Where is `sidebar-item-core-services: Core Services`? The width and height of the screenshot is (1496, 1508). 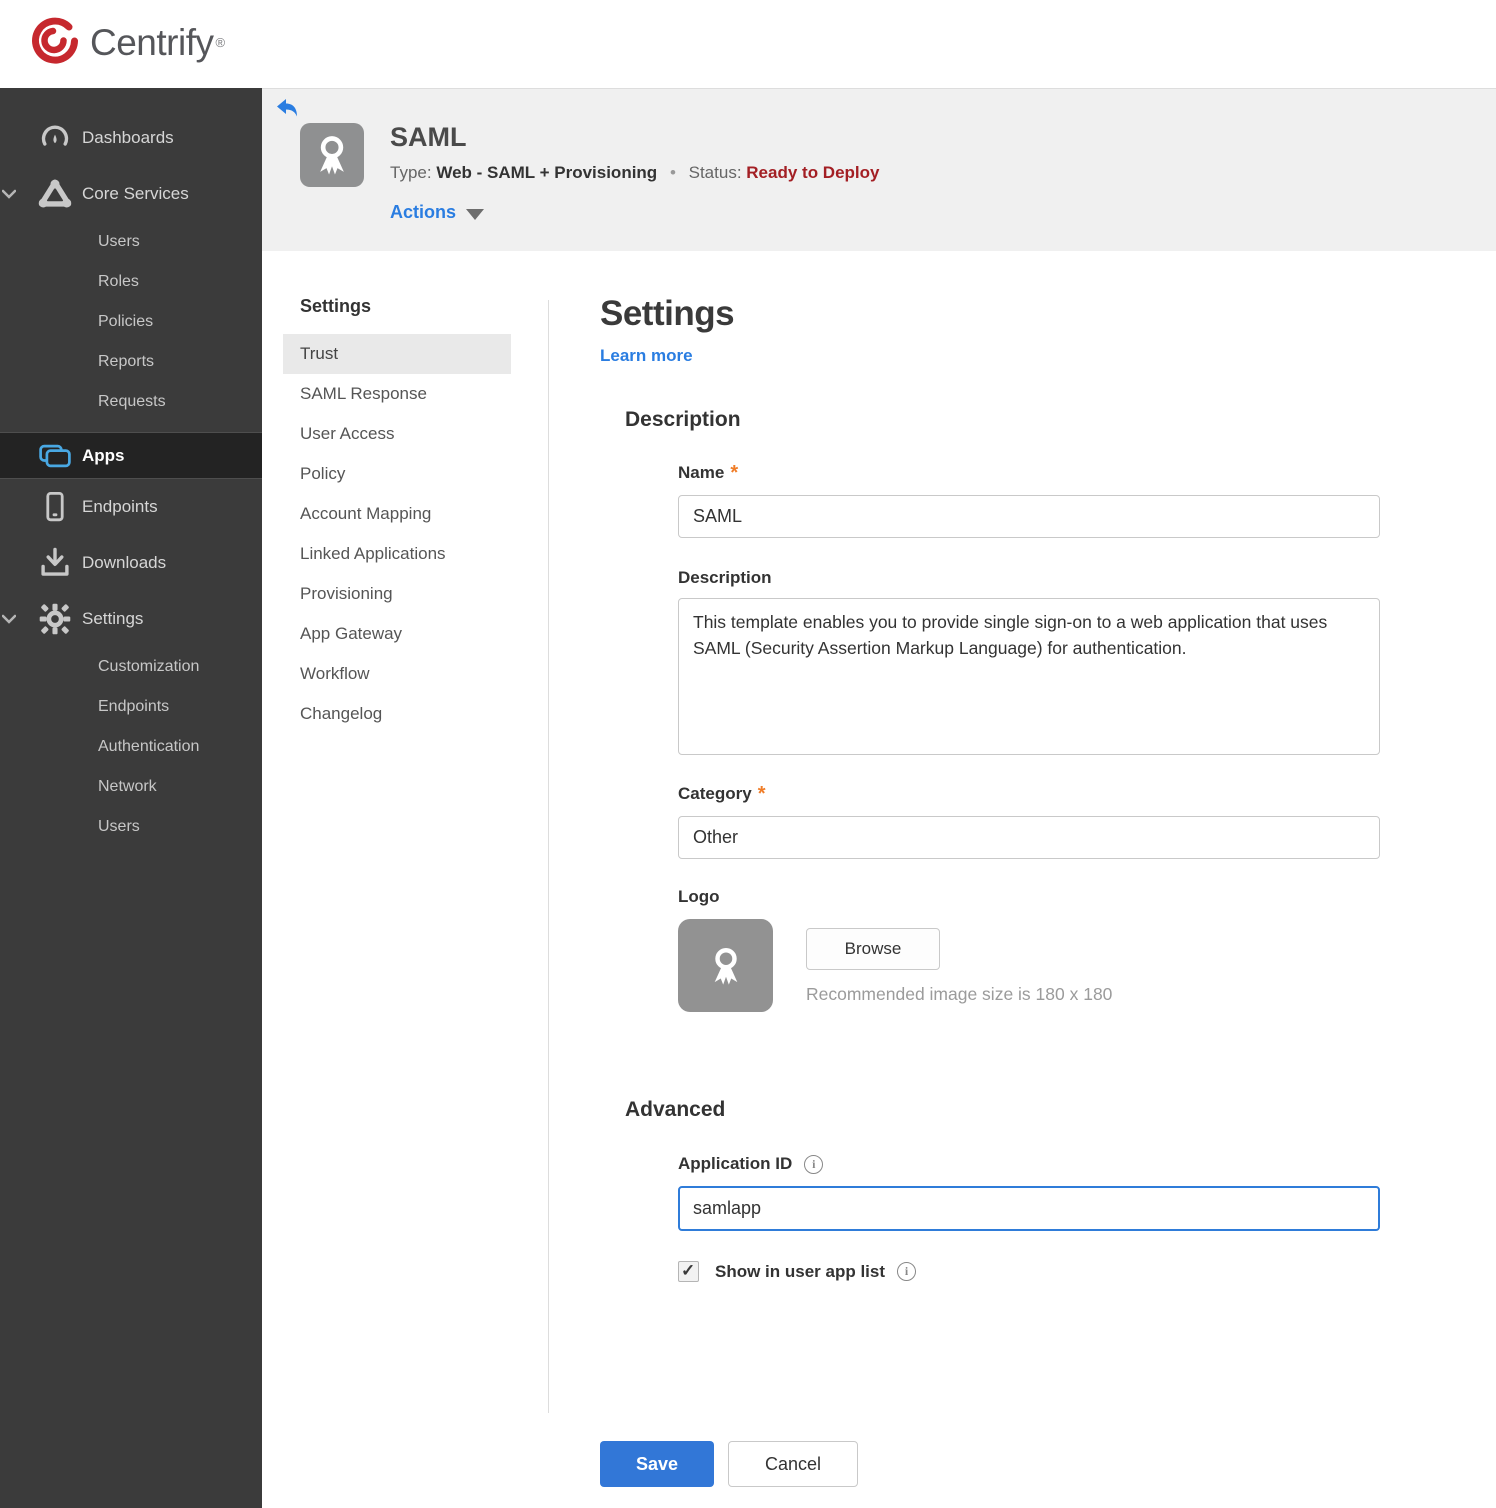 sidebar-item-core-services: Core Services is located at coordinates (131, 194).